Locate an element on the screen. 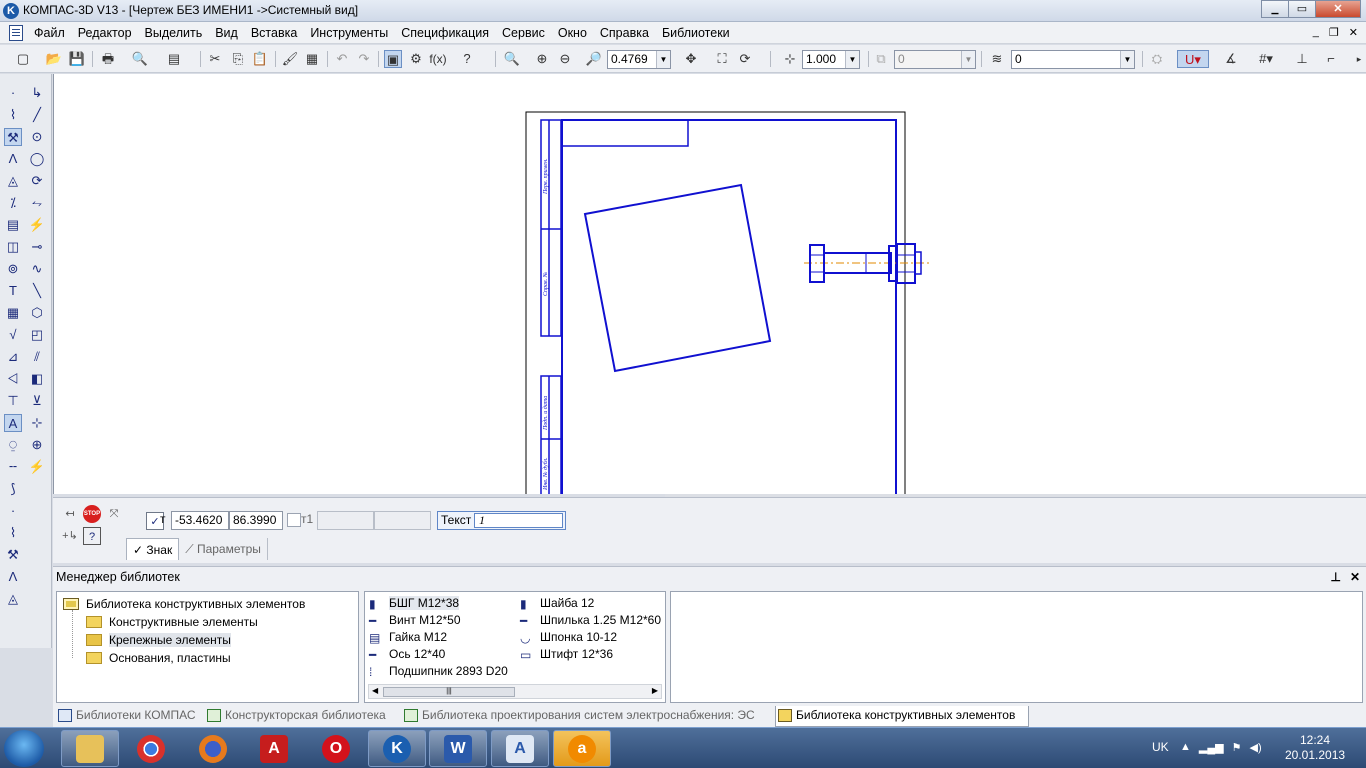 Image resolution: width=1366 pixels, height=768 pixels. show-all-icon: ⛶ is located at coordinates (722, 59).